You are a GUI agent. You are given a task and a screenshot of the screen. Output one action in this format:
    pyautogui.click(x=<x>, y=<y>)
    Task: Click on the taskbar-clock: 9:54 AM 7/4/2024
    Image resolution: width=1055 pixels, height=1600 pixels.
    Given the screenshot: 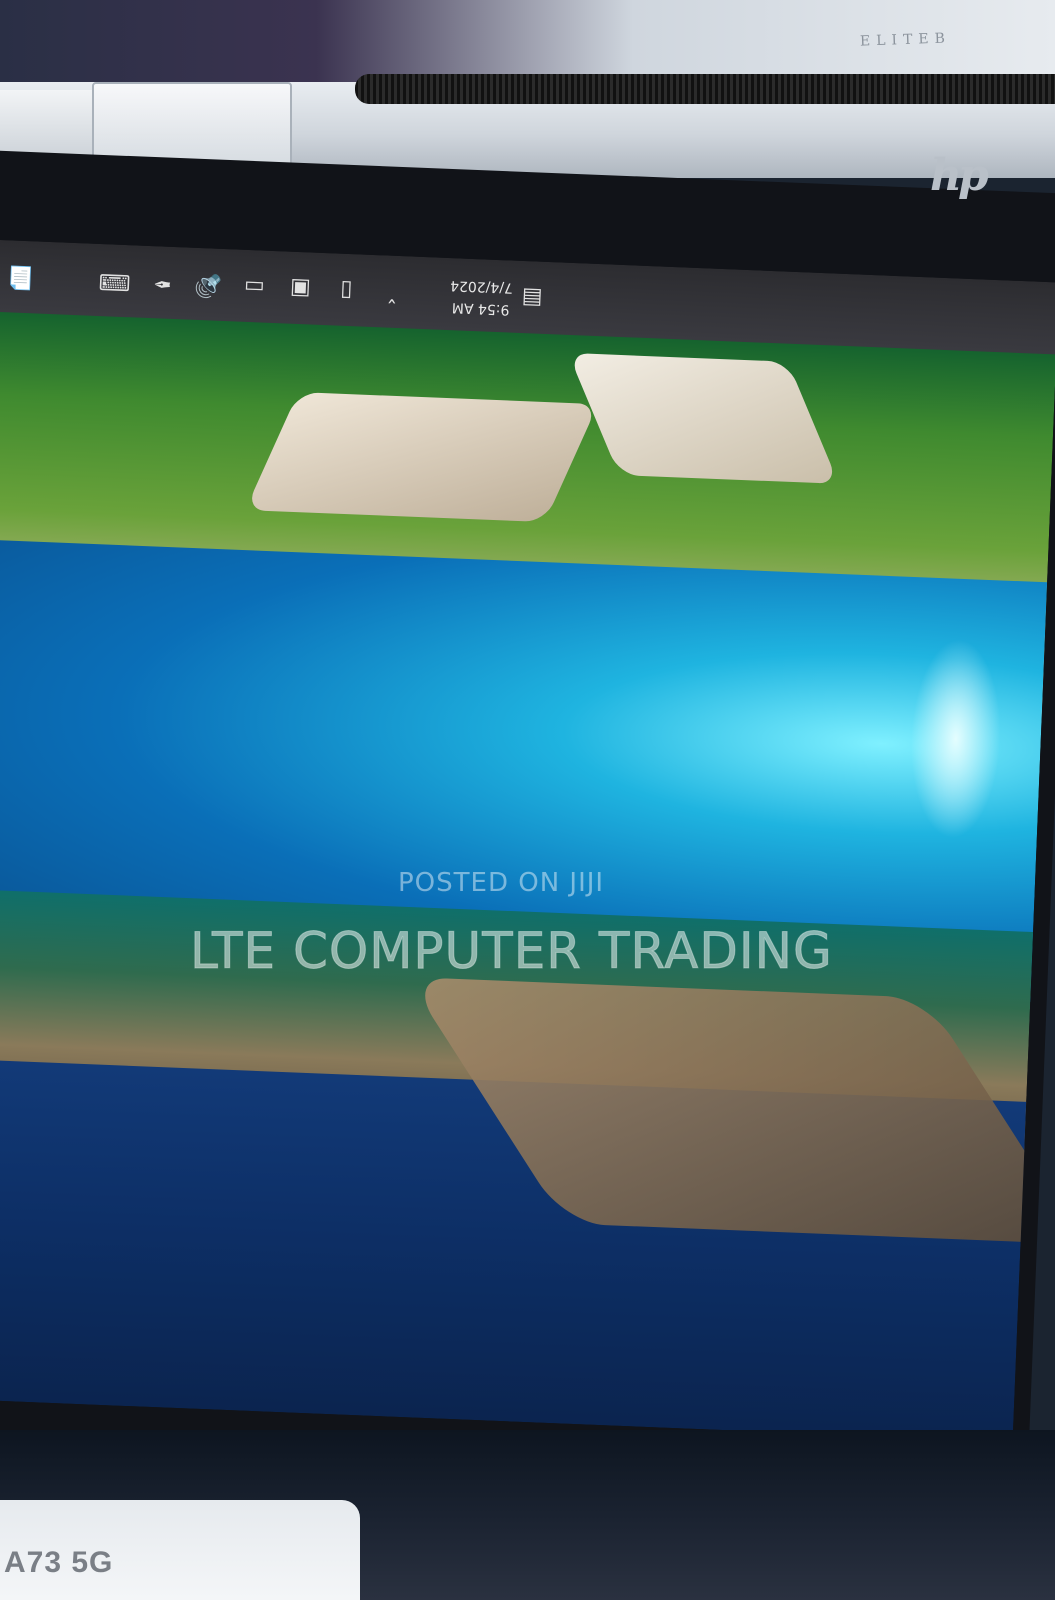 What is the action you would take?
    pyautogui.click(x=481, y=297)
    